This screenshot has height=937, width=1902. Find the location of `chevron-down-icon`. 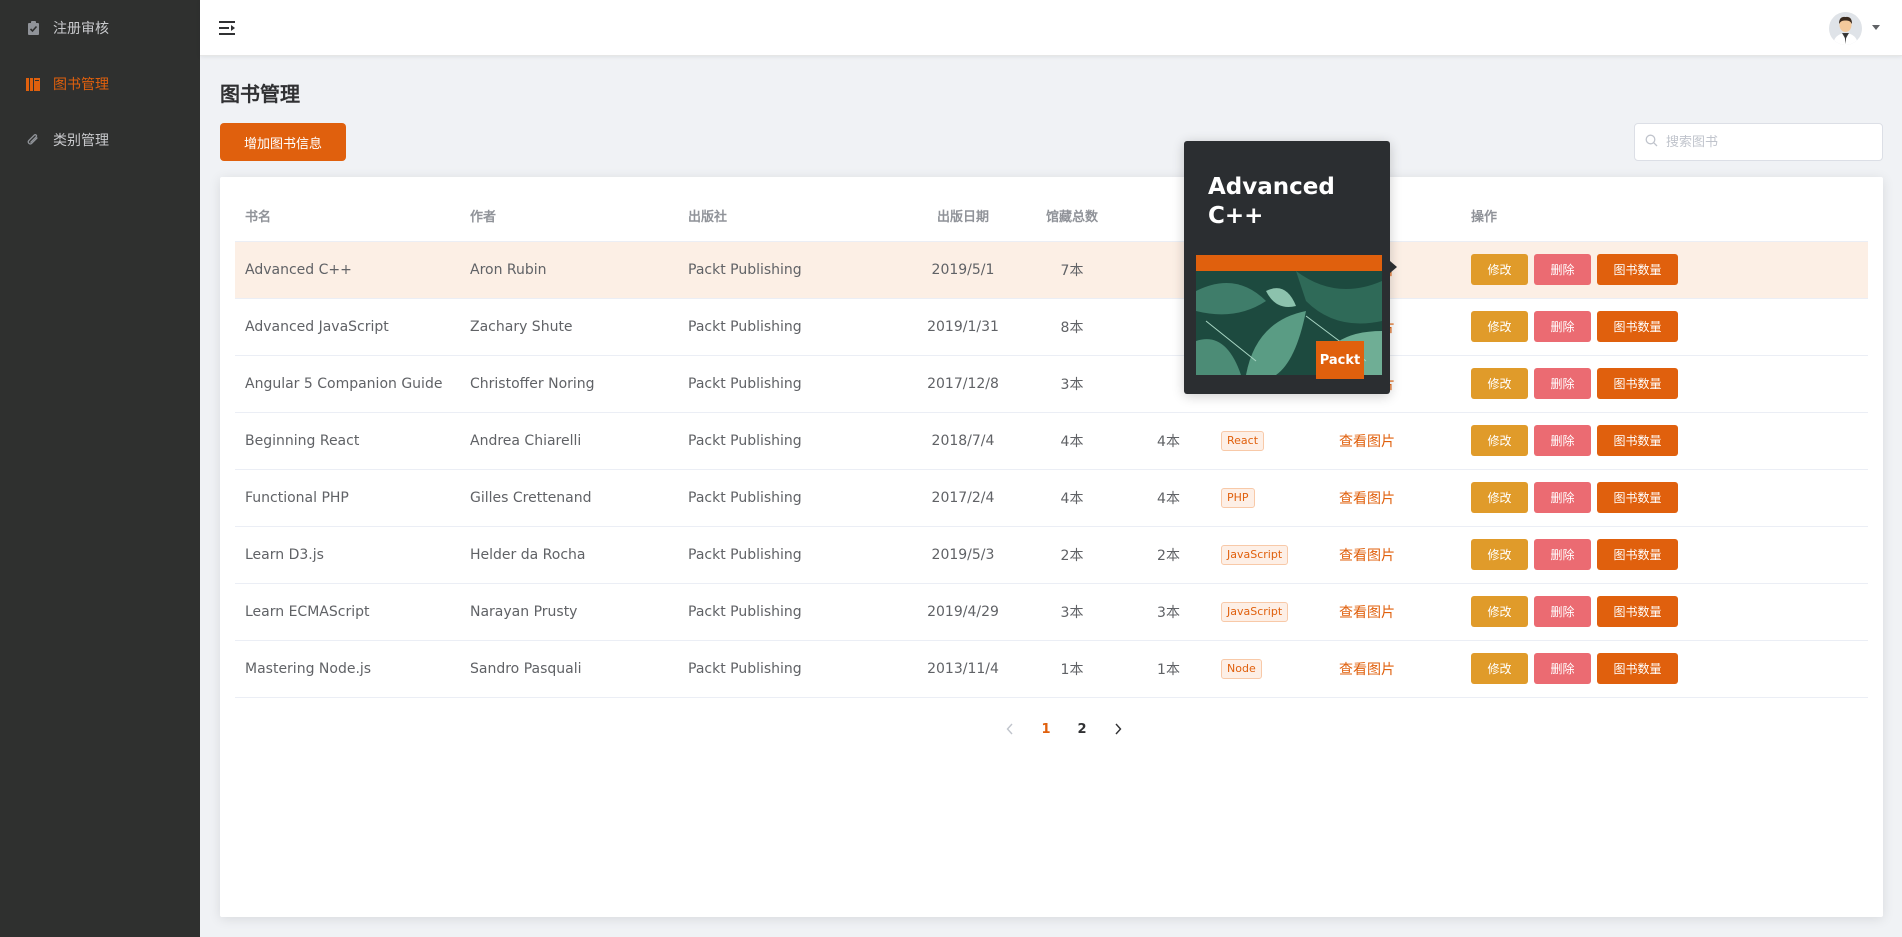

chevron-down-icon is located at coordinates (1876, 27).